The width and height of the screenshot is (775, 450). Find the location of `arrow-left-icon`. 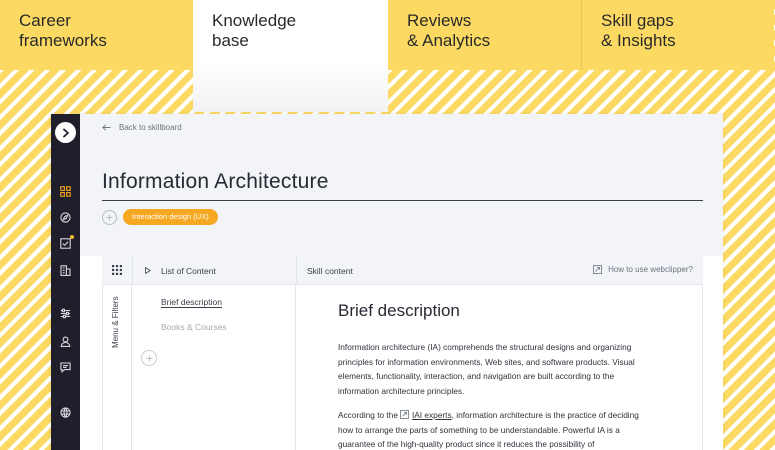

arrow-left-icon is located at coordinates (106, 127).